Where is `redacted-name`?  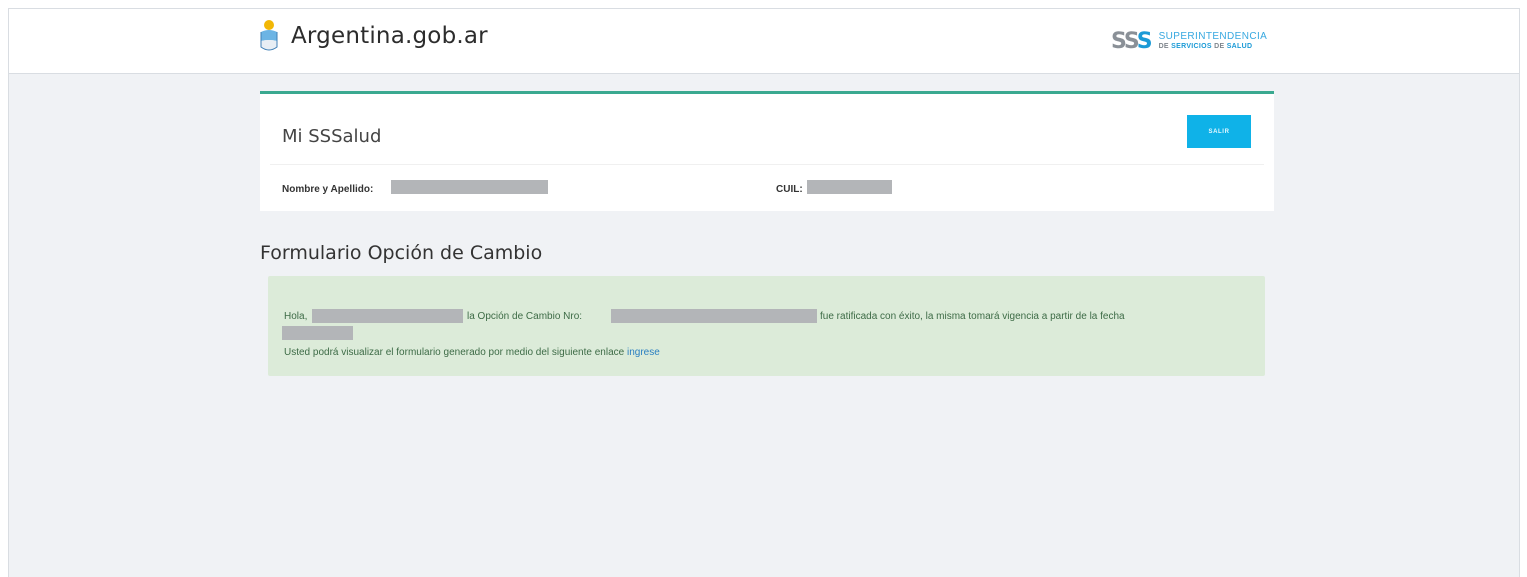 redacted-name is located at coordinates (469, 187).